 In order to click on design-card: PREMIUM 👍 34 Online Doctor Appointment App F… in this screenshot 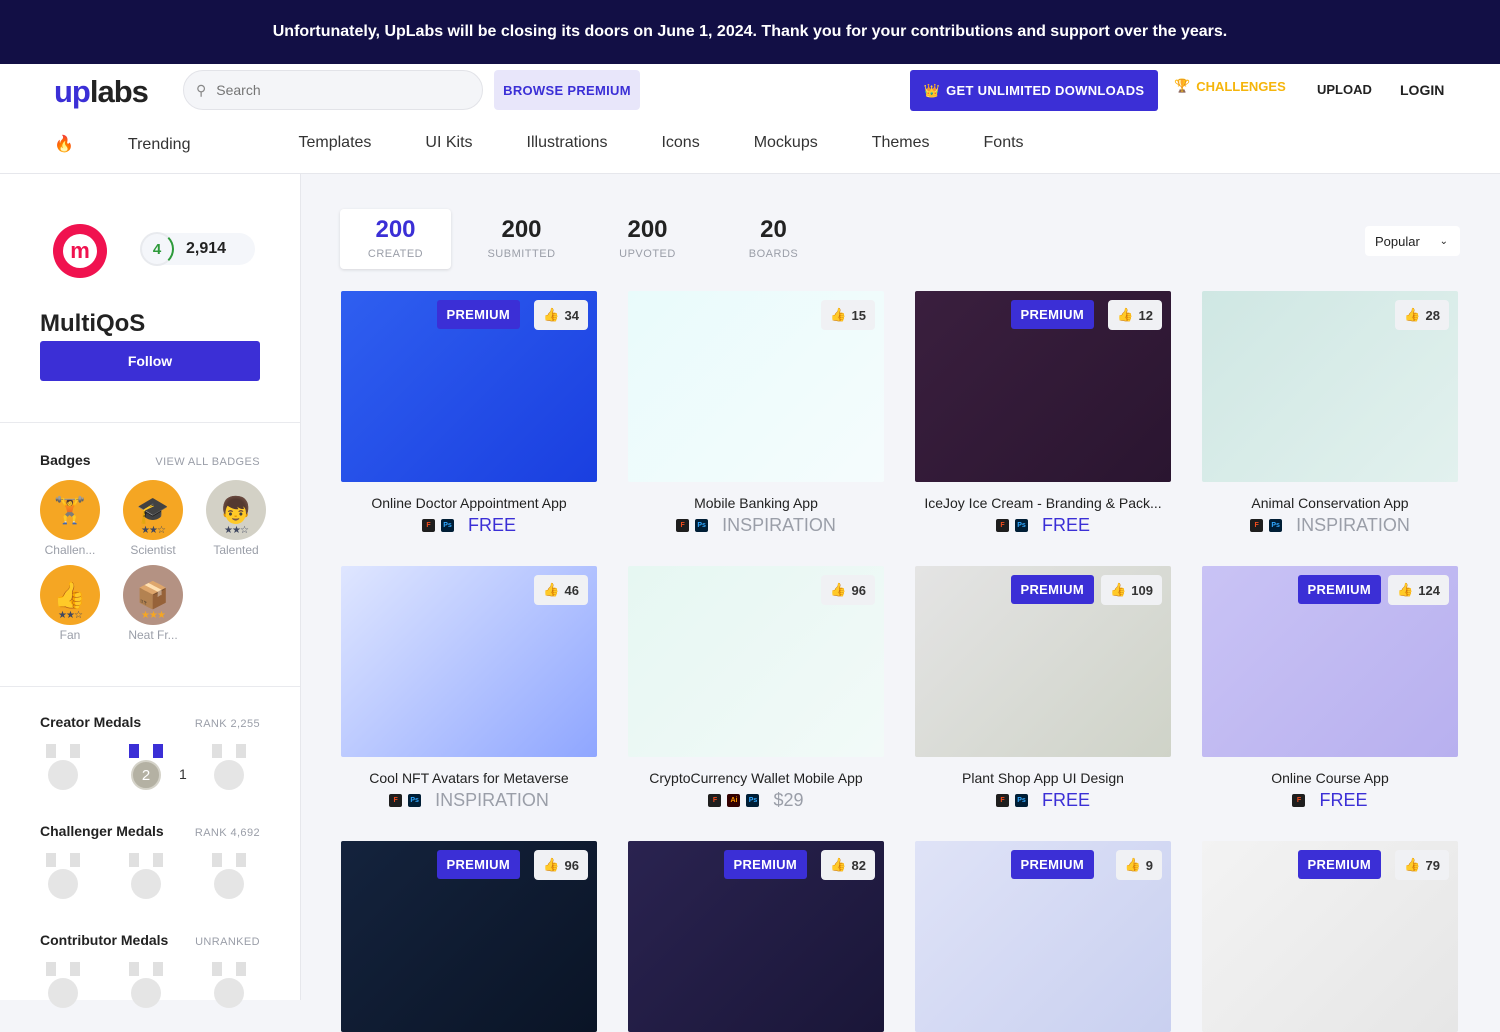, I will do `click(469, 413)`.